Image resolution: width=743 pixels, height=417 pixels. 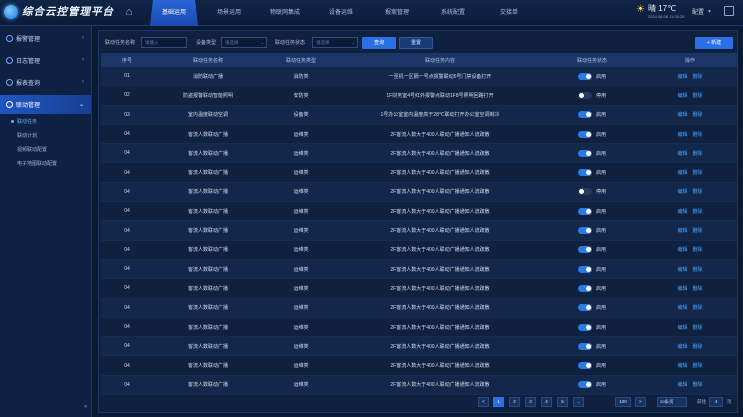 I want to click on goto-input: 4, so click(x=716, y=402).